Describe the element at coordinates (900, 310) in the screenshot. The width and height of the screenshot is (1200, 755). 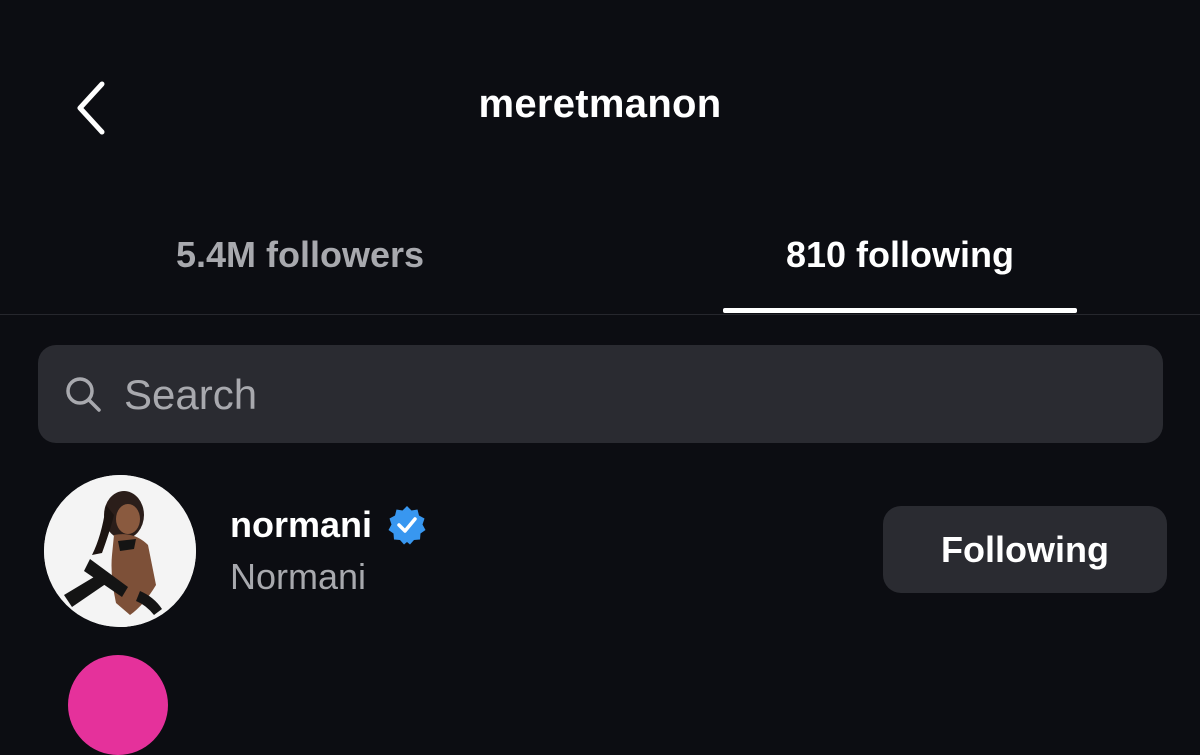
I see `active-tab-indicator` at that location.